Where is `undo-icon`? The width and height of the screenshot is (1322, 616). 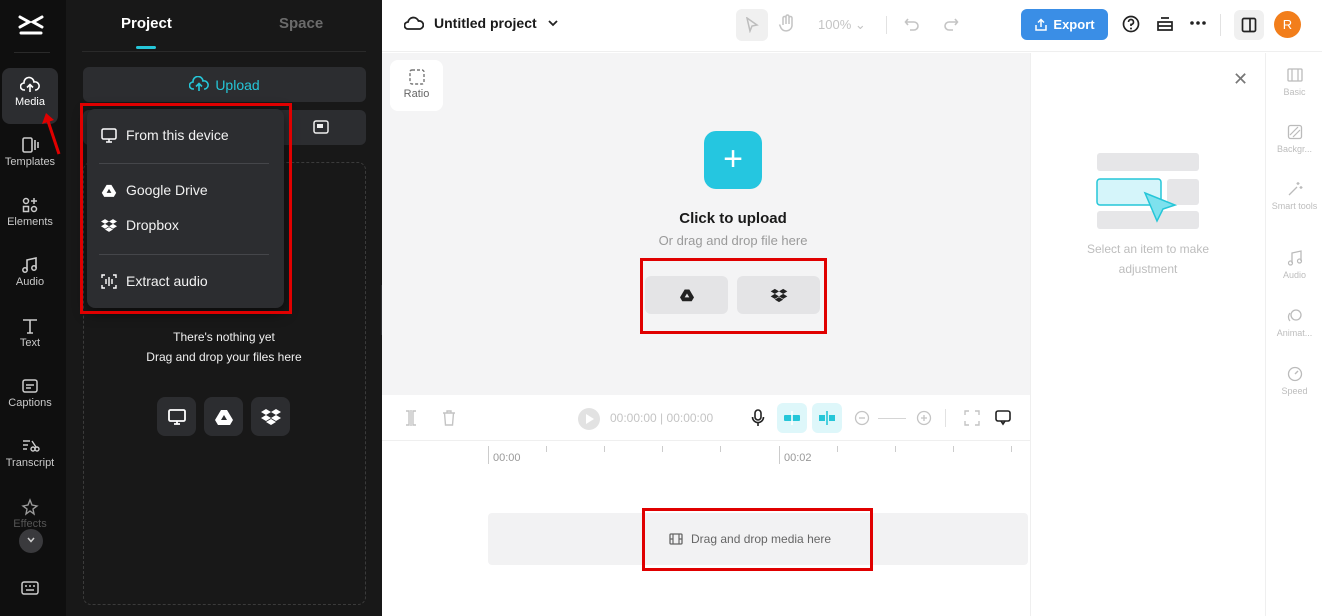 undo-icon is located at coordinates (912, 24).